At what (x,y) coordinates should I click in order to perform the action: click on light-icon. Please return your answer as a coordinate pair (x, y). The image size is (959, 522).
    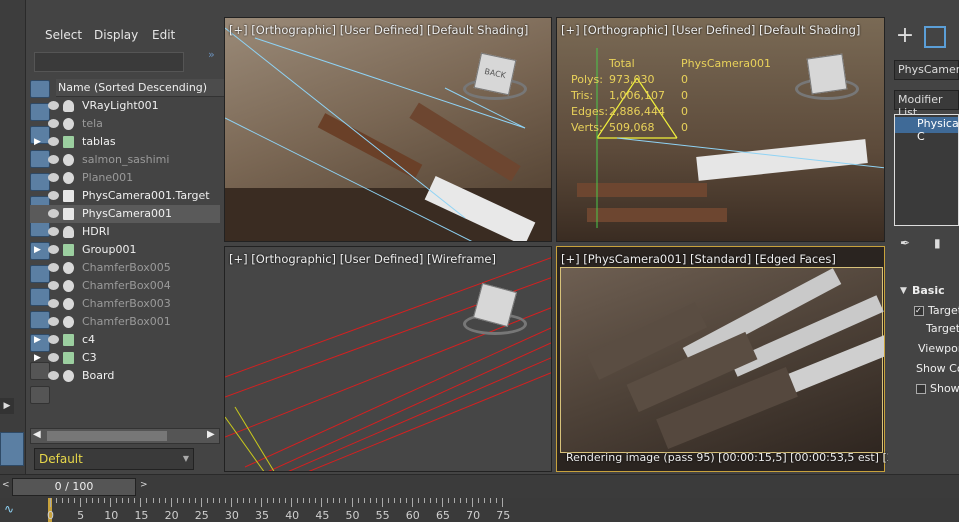
    Looking at the image, I should click on (68, 232).